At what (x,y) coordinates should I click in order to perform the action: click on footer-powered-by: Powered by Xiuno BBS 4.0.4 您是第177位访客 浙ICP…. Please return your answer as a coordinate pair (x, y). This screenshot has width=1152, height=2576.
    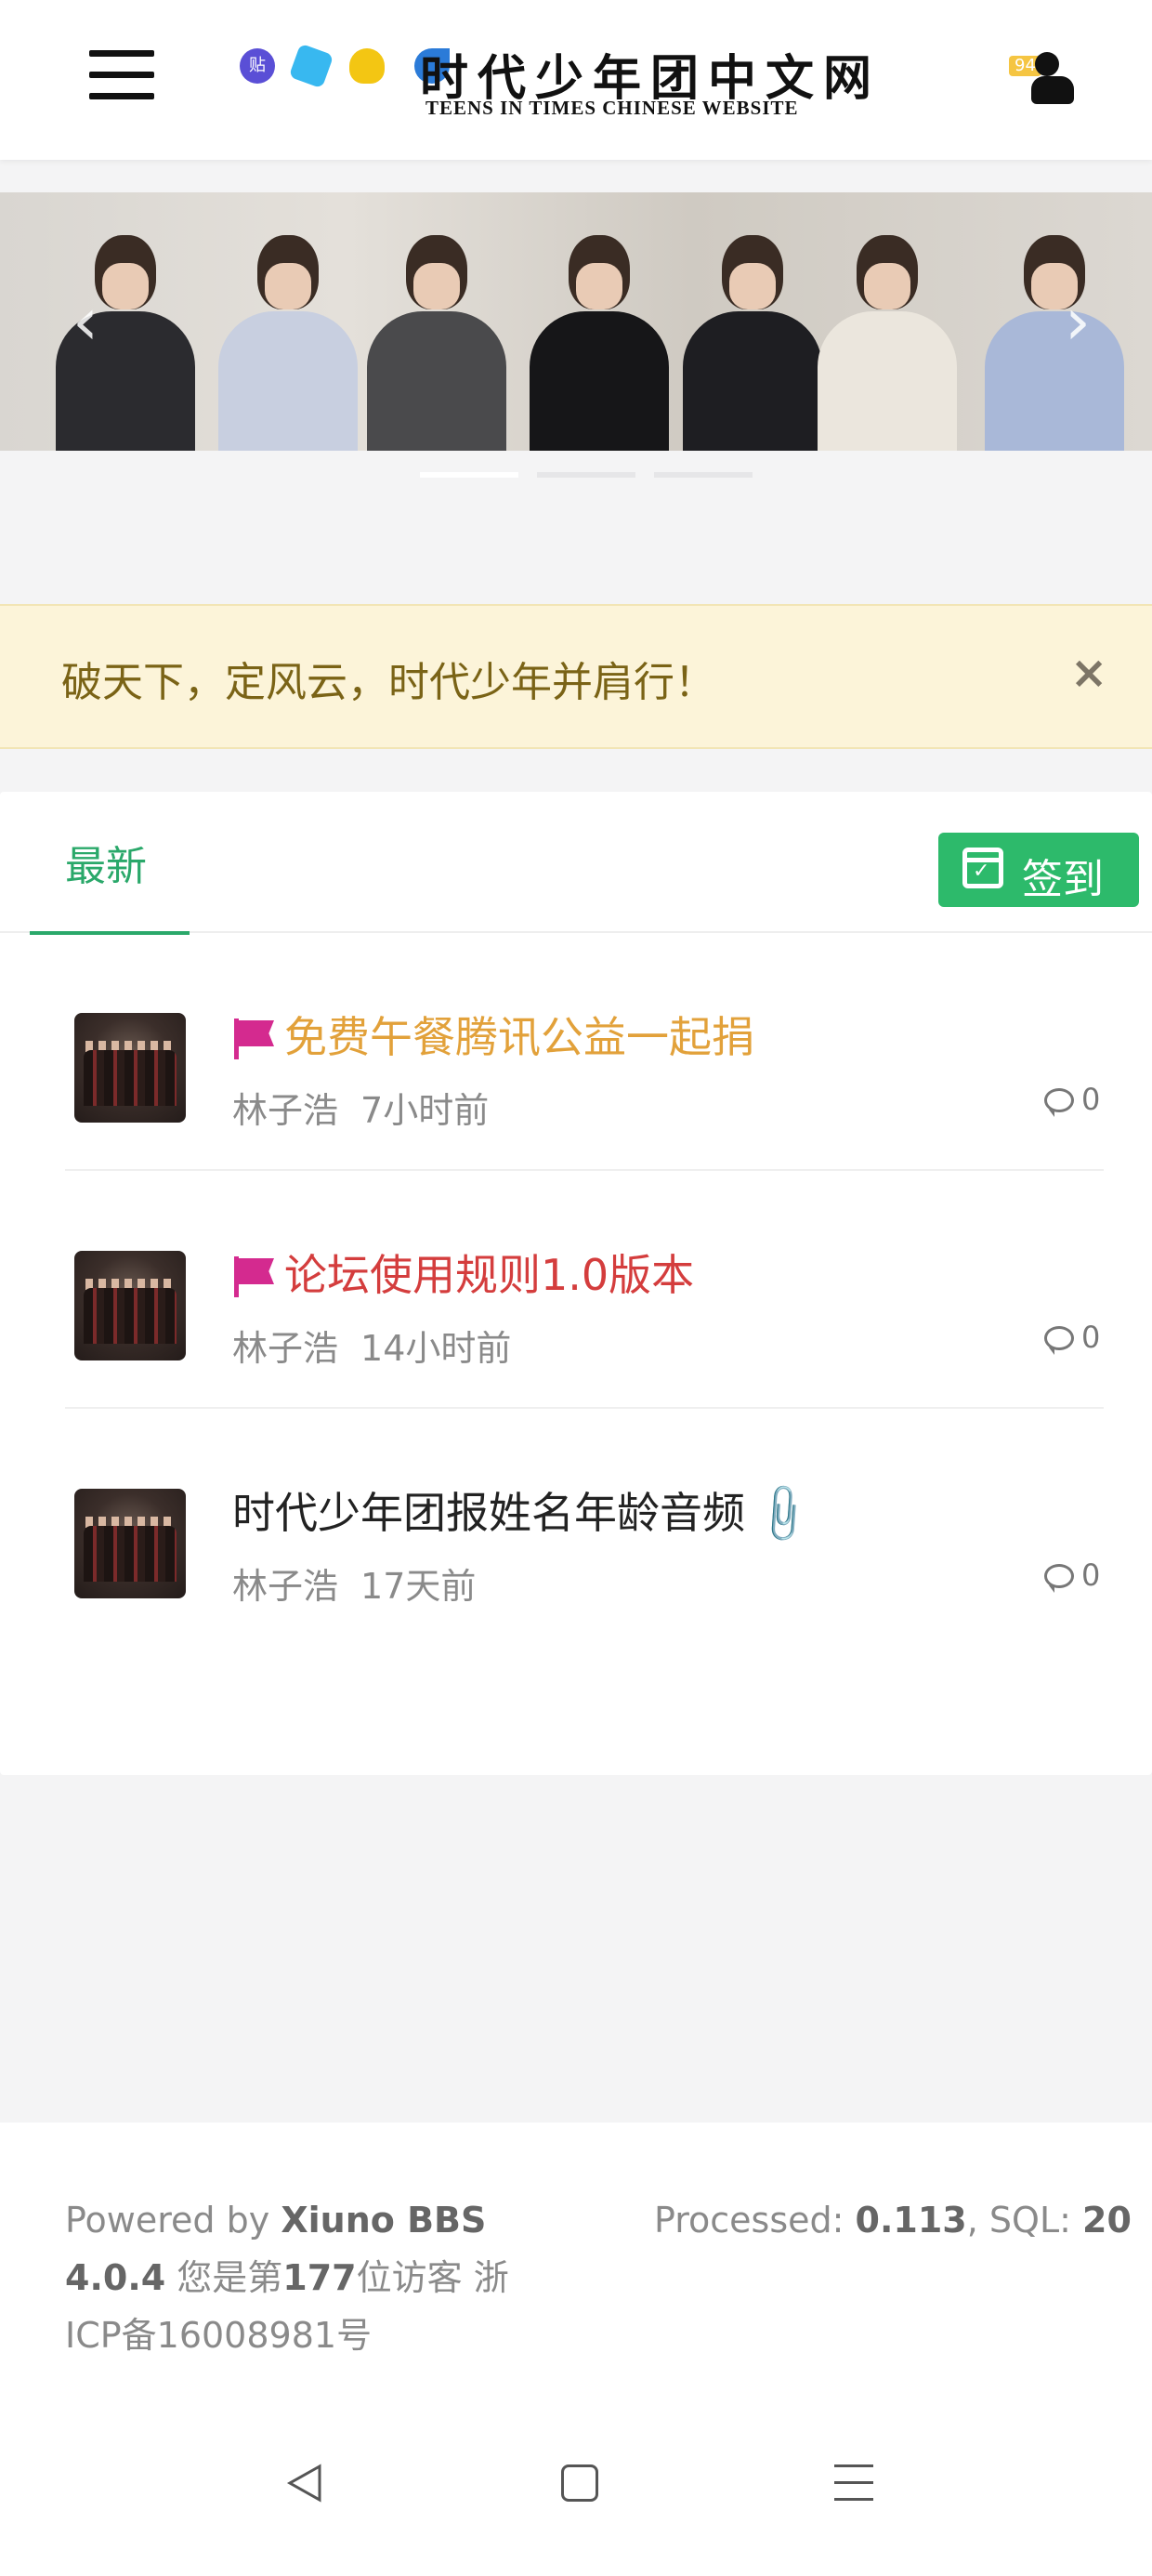
    Looking at the image, I should click on (287, 2278).